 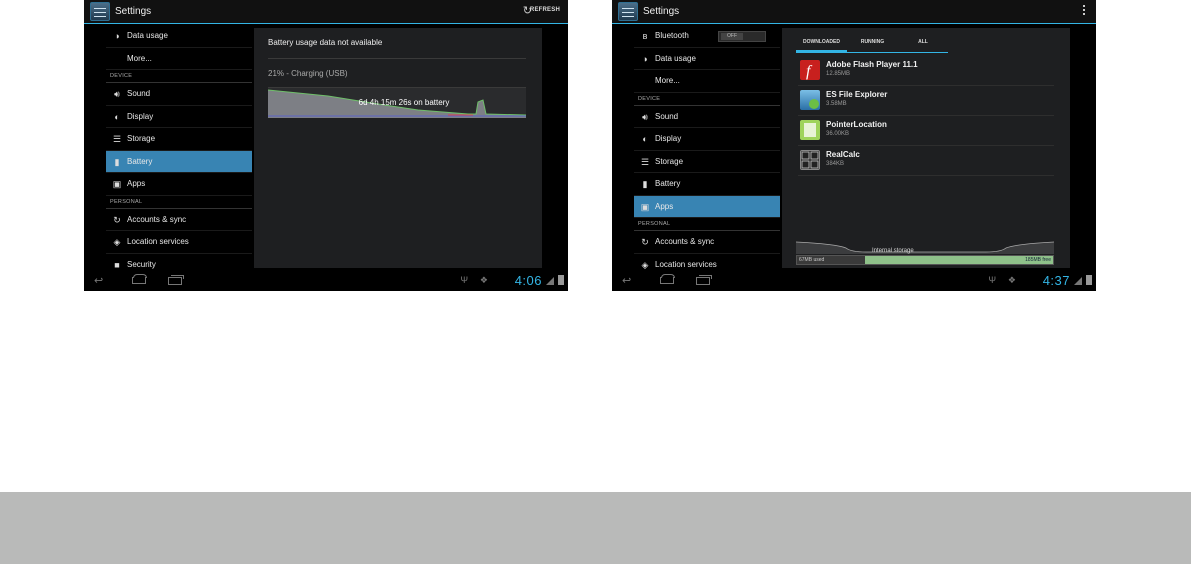 What do you see at coordinates (925, 247) in the screenshot?
I see `storage-wave` at bounding box center [925, 247].